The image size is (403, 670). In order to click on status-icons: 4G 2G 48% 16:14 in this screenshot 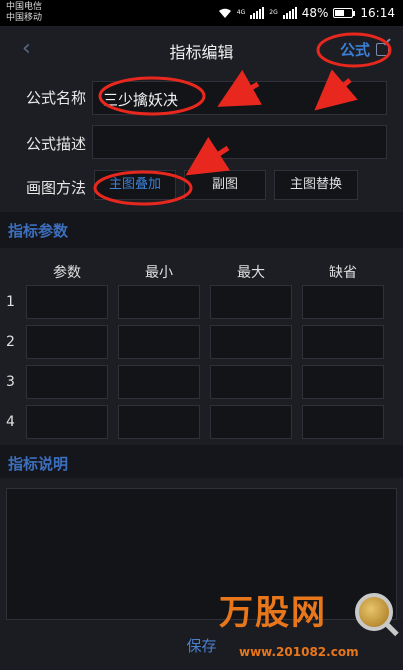, I will do `click(306, 13)`.